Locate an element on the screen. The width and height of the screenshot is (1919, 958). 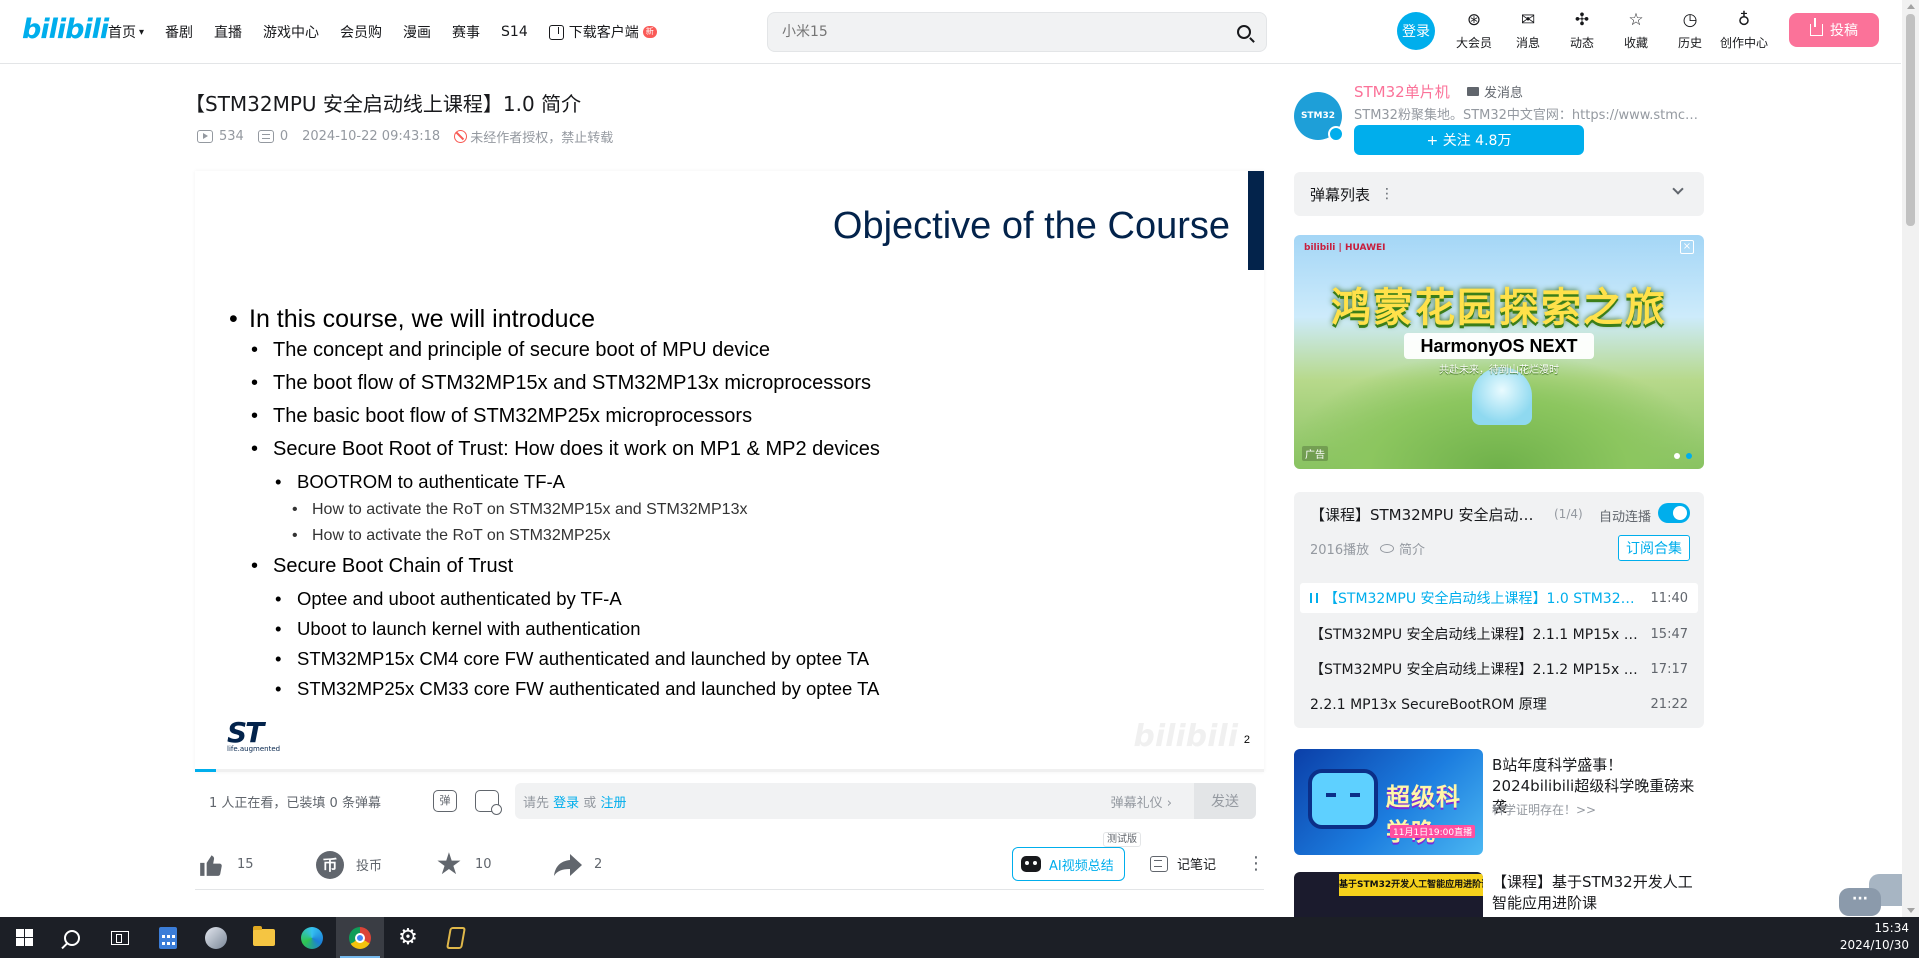
taskbar-clock: 15:34 2024/10/30 is located at coordinates (1874, 937).